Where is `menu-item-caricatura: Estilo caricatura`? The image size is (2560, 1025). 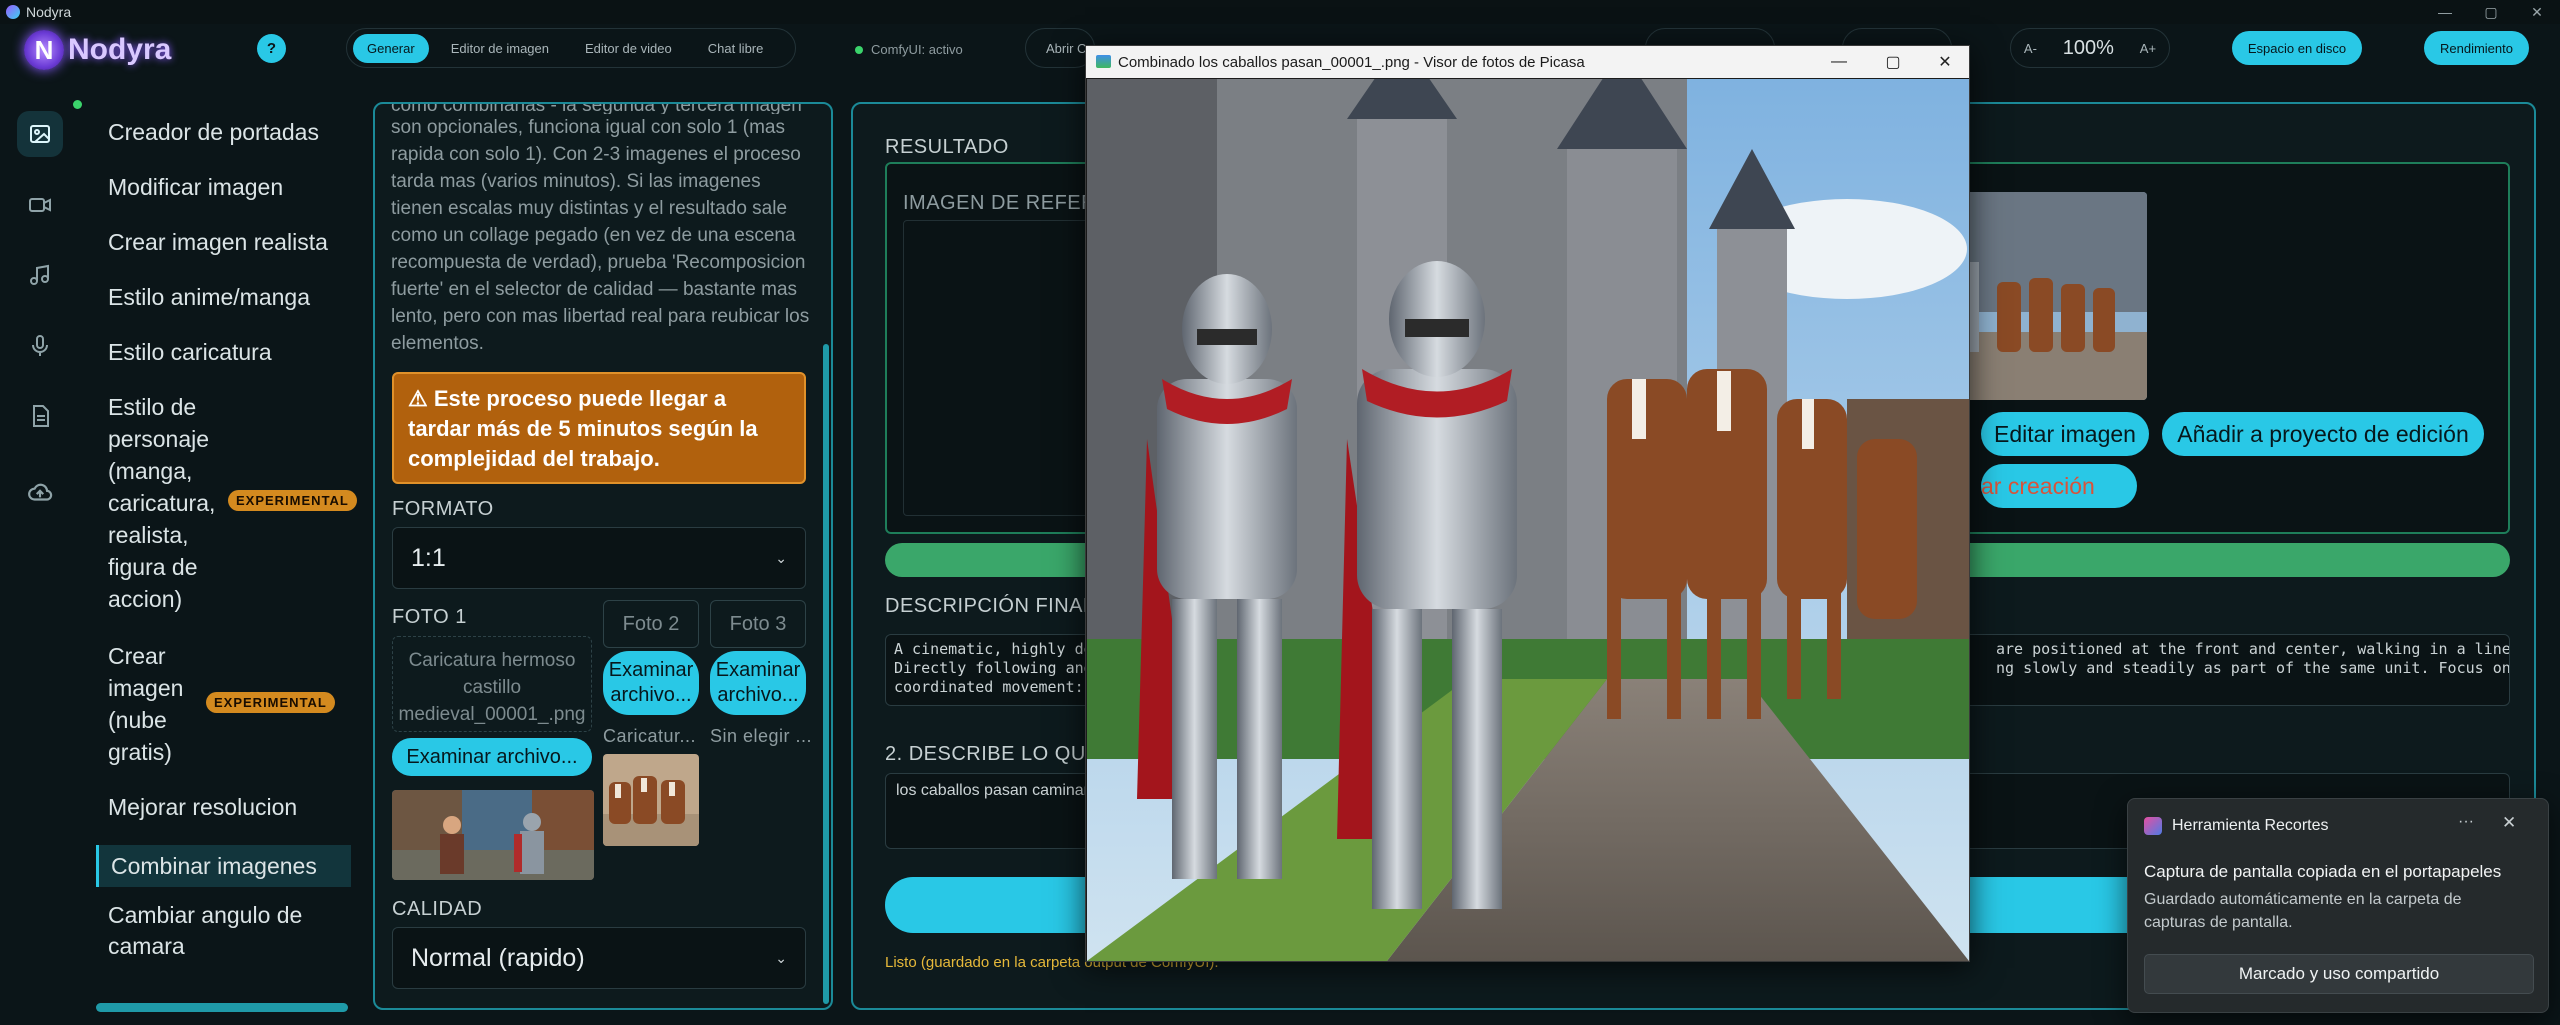
menu-item-caricatura: Estilo caricatura is located at coordinates (190, 352).